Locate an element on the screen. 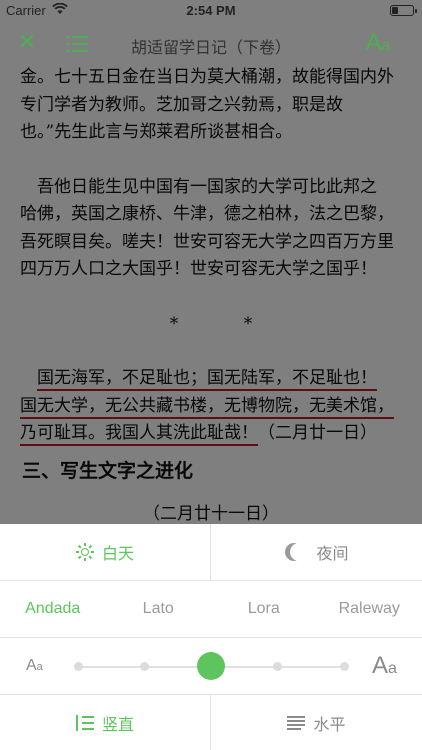 Image resolution: width=422 pixels, height=750 pixels. vertical-layout-icon is located at coordinates (84, 722).